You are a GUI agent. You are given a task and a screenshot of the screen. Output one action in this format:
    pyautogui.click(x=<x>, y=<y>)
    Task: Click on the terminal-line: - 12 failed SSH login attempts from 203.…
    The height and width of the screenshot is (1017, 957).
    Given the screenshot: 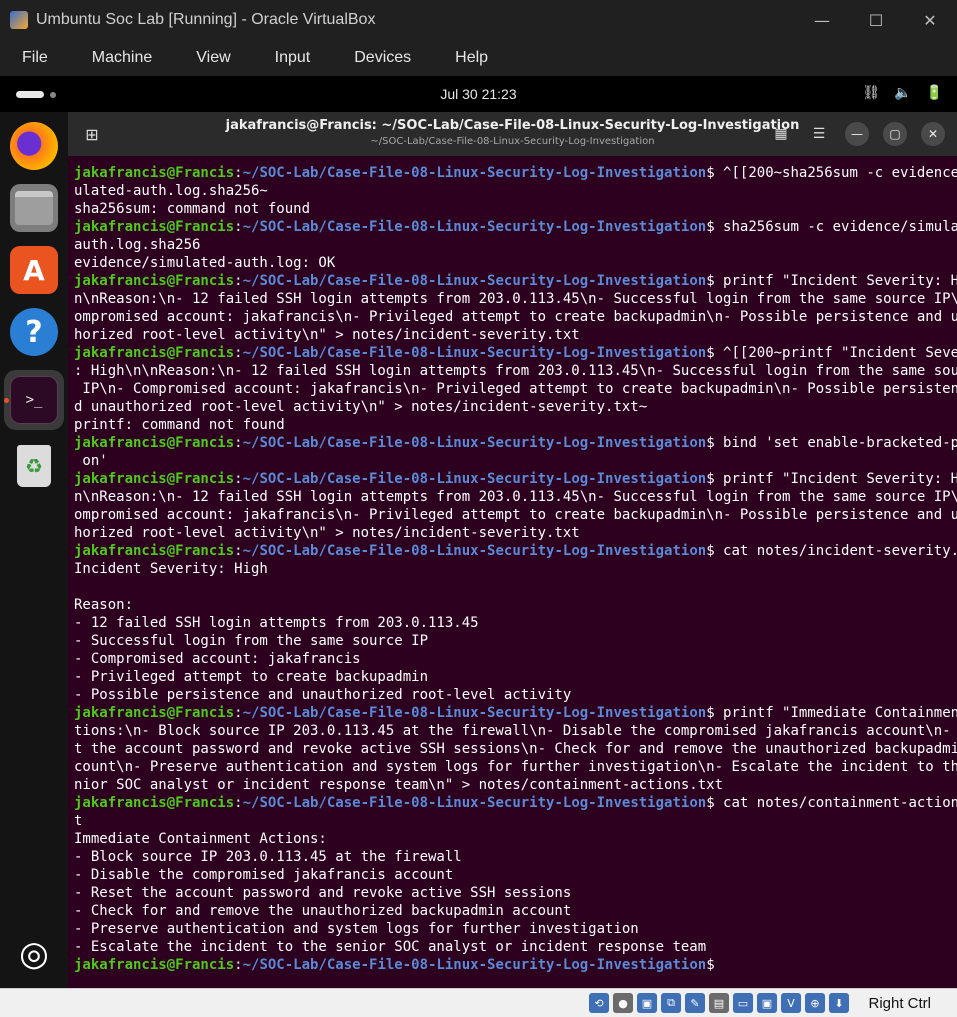 What is the action you would take?
    pyautogui.click(x=276, y=623)
    